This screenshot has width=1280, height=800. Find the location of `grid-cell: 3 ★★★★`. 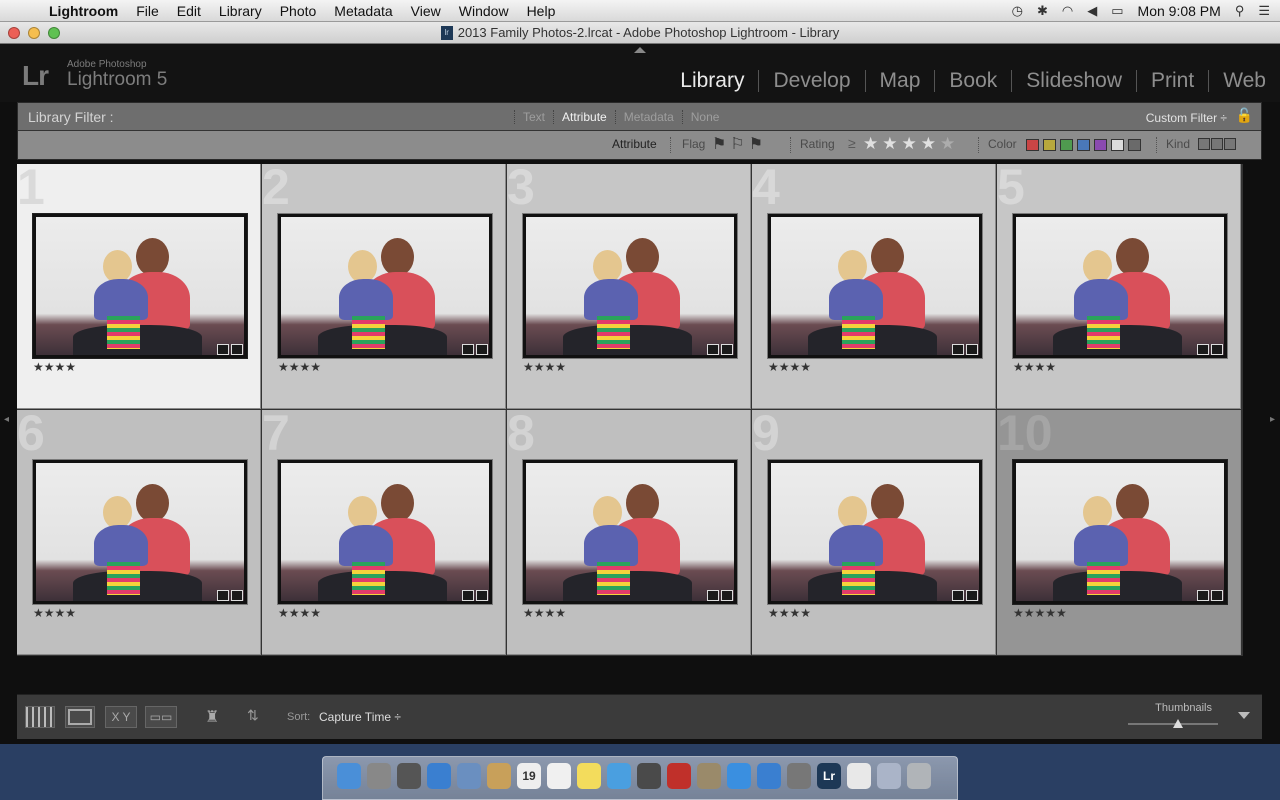

grid-cell: 3 ★★★★ is located at coordinates (629, 286).